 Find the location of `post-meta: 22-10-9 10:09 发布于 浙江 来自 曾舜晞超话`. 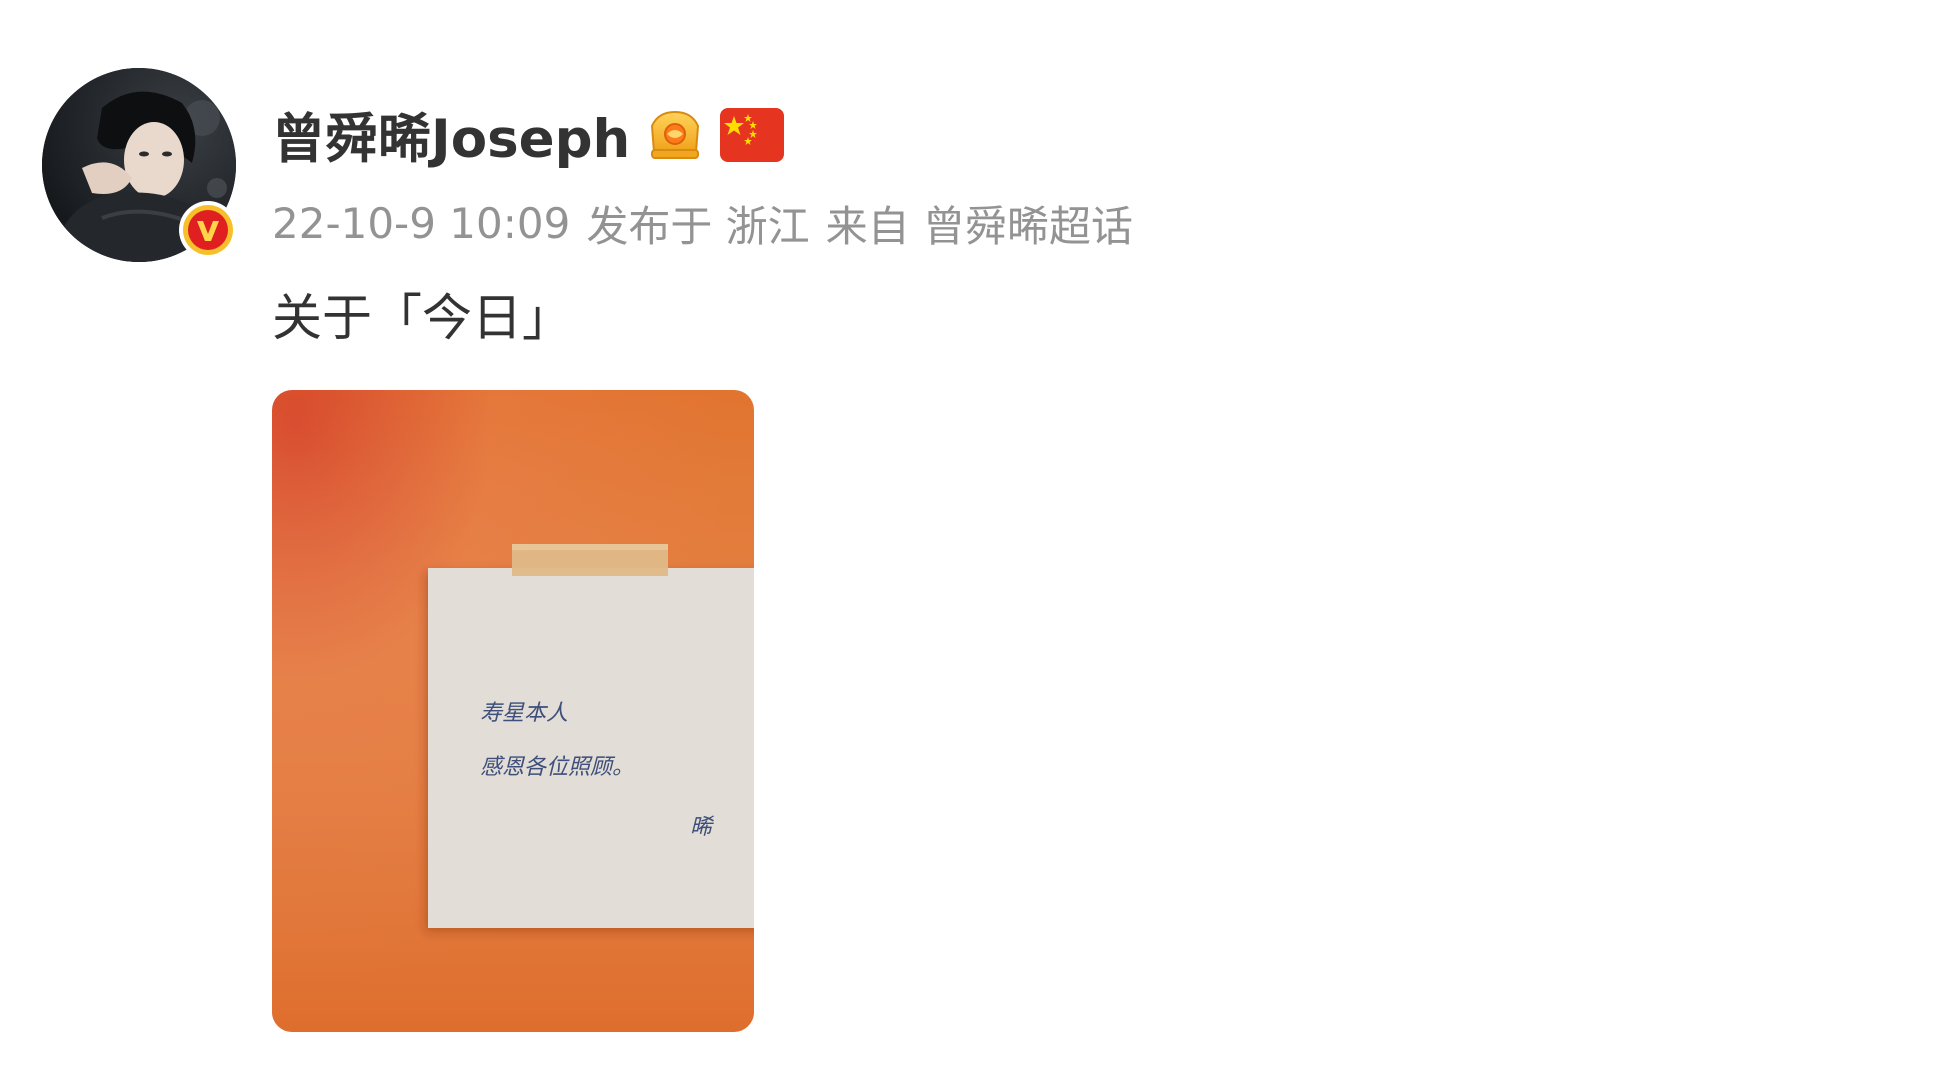

post-meta: 22-10-9 10:09 发布于 浙江 来自 曾舜晞超话 is located at coordinates (710, 223).